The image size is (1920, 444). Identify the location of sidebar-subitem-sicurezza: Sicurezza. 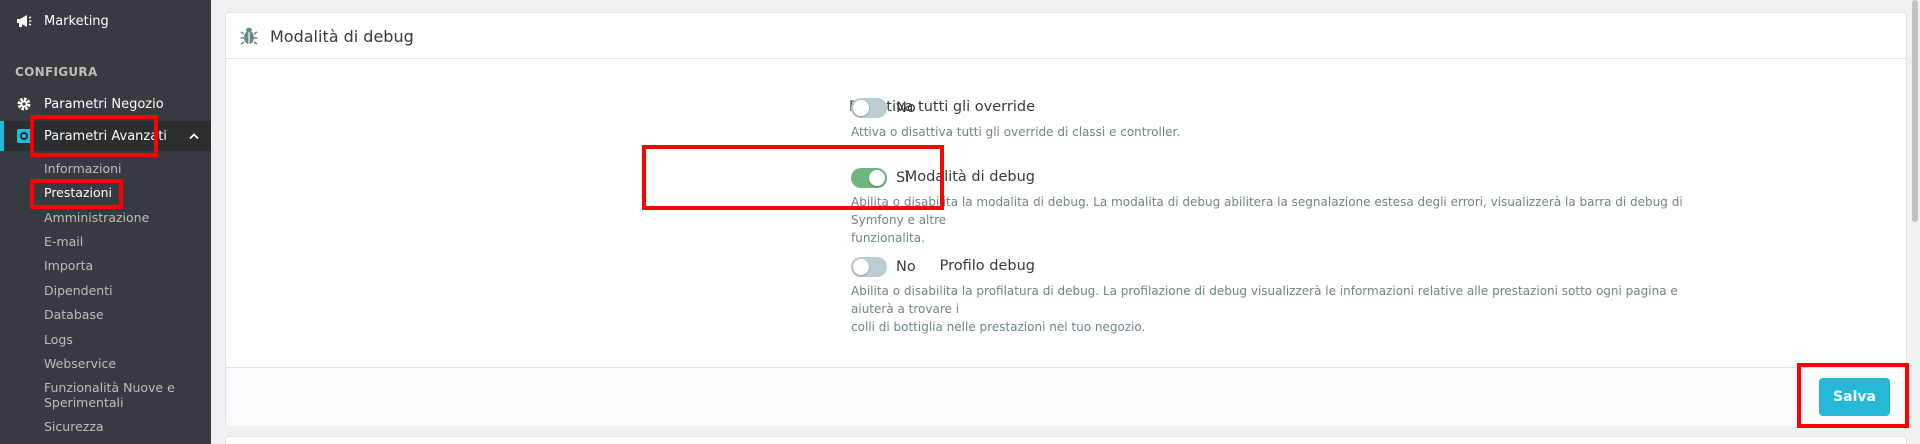
(74, 426).